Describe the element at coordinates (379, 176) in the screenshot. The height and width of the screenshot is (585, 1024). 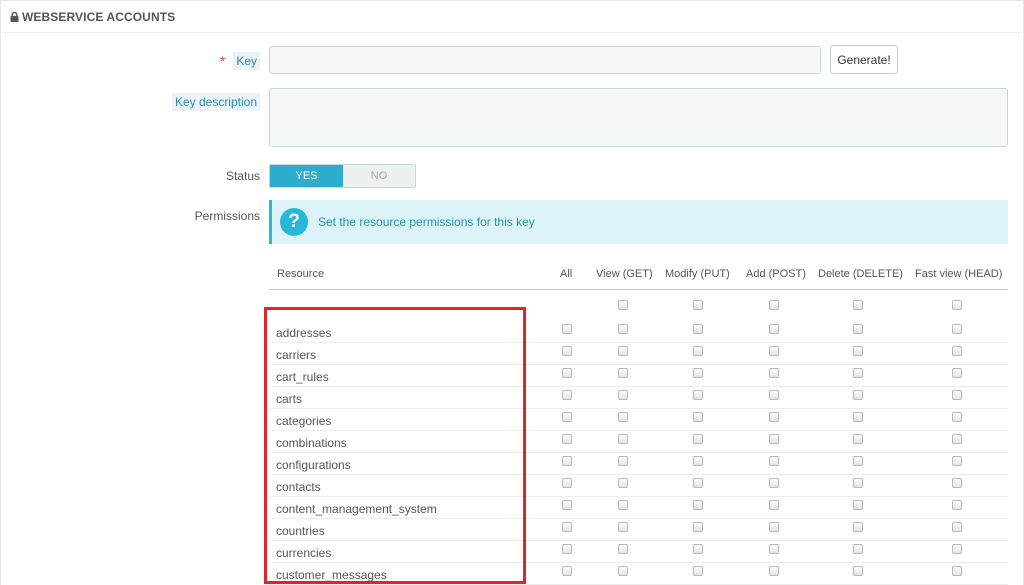
I see `status-no-option: NO` at that location.